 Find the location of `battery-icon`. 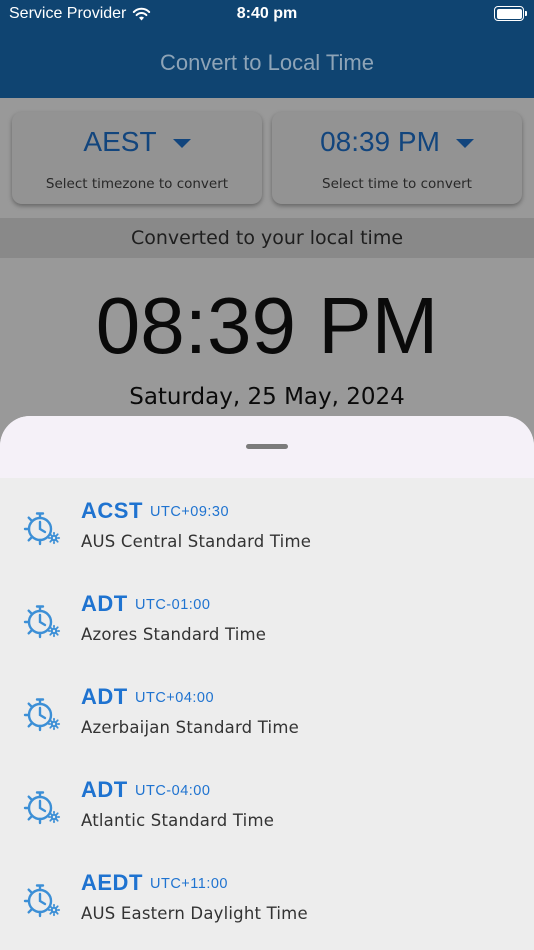

battery-icon is located at coordinates (510, 13).